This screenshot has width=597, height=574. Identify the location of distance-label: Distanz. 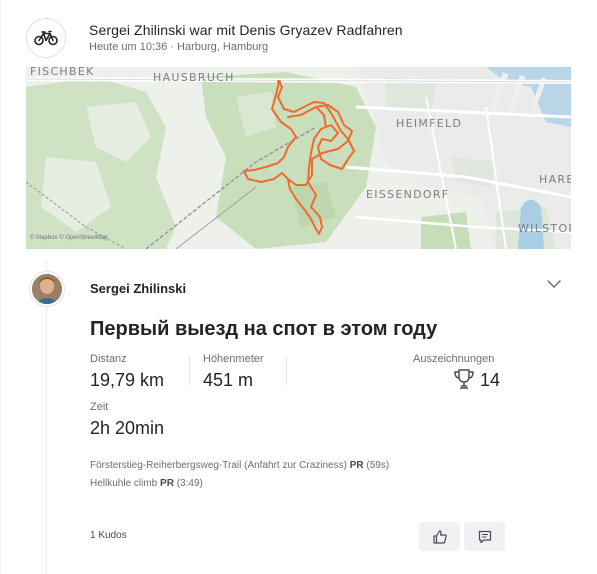
(108, 359).